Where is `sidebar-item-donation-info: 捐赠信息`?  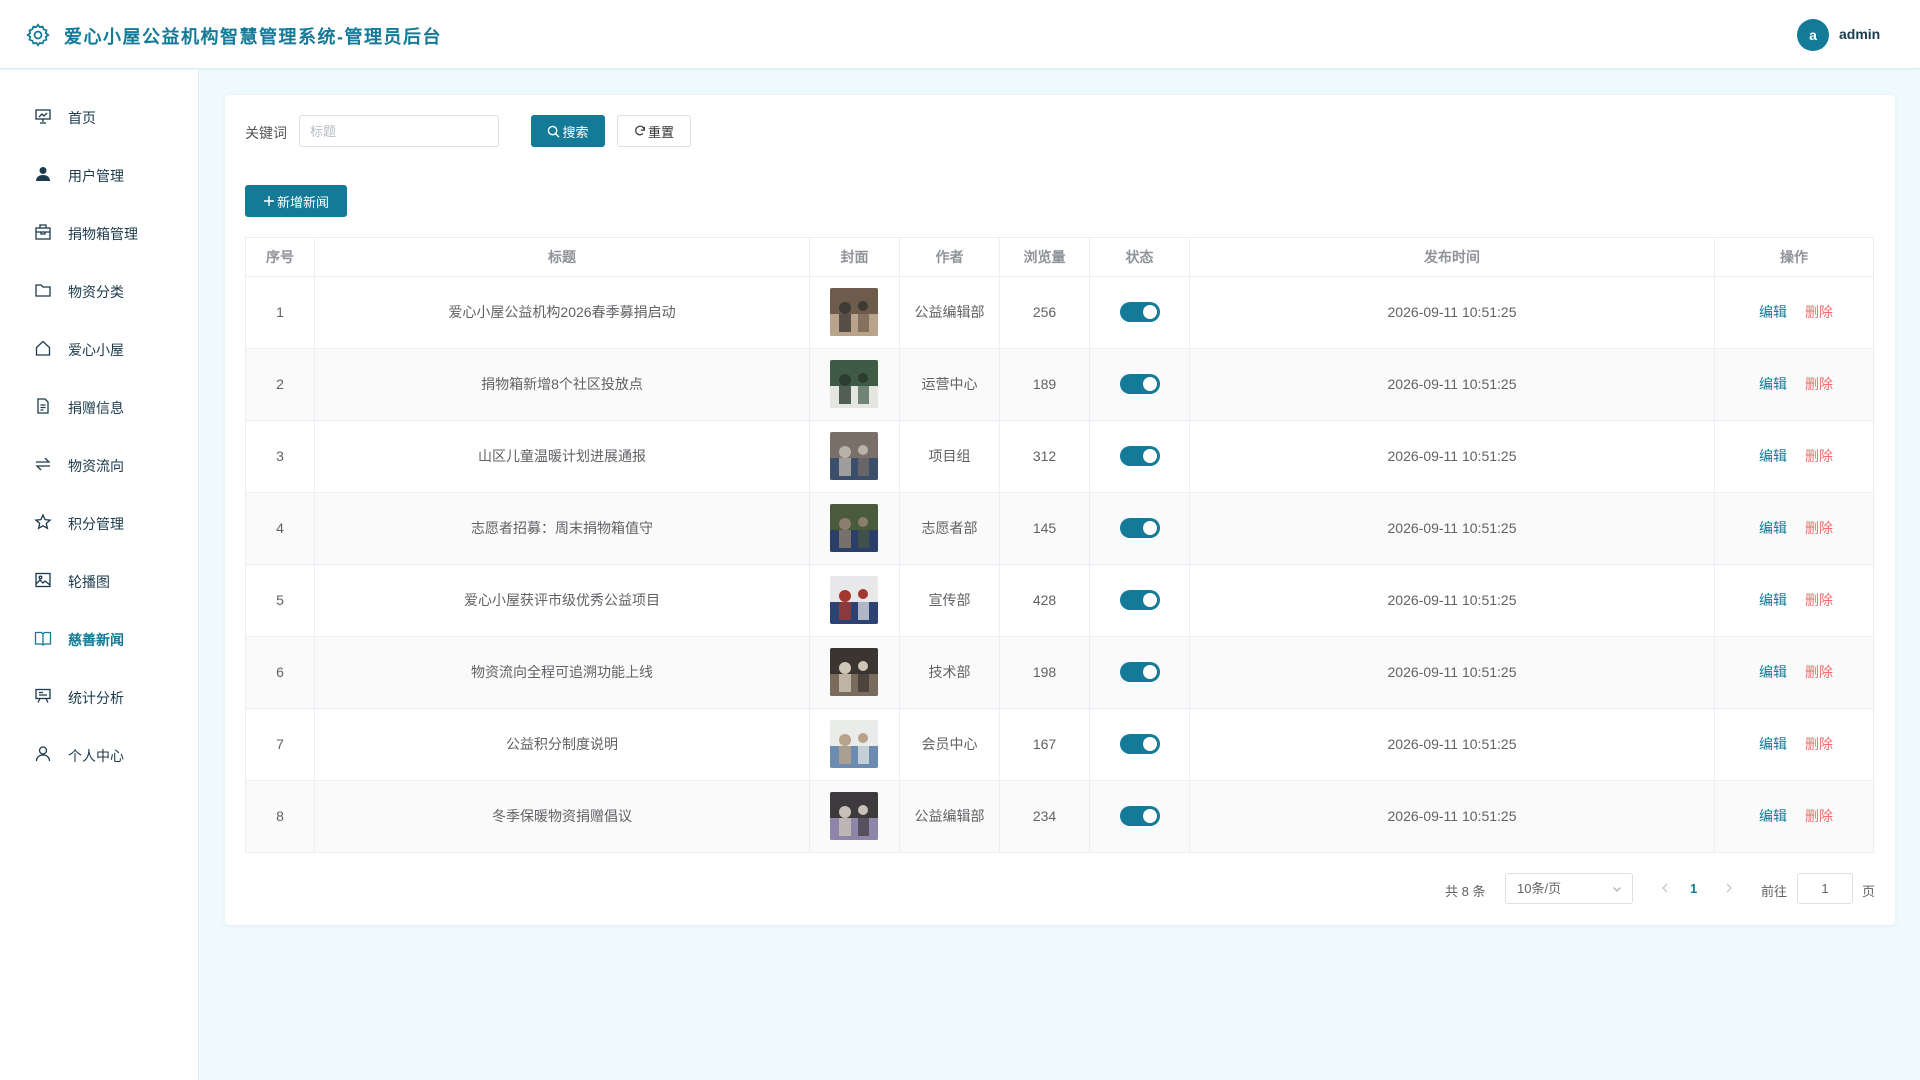 sidebar-item-donation-info: 捐赠信息 is located at coordinates (99, 406).